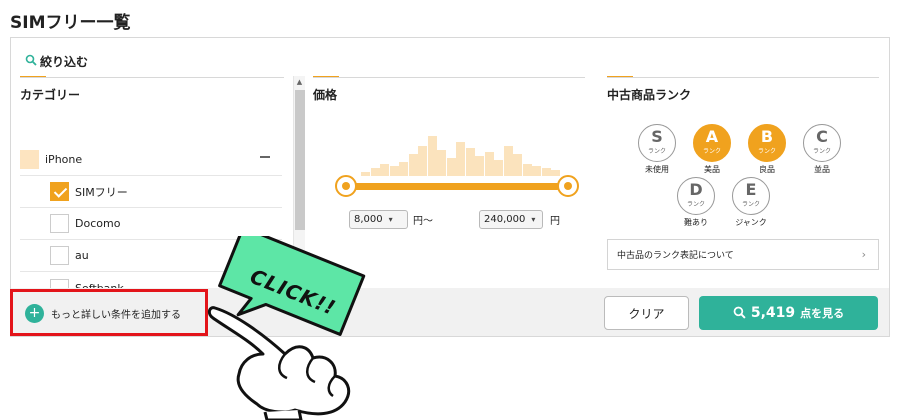 This screenshot has width=900, height=420. Describe the element at coordinates (649, 95) in the screenshot. I see `rank-title: 中古商品ランク` at that location.